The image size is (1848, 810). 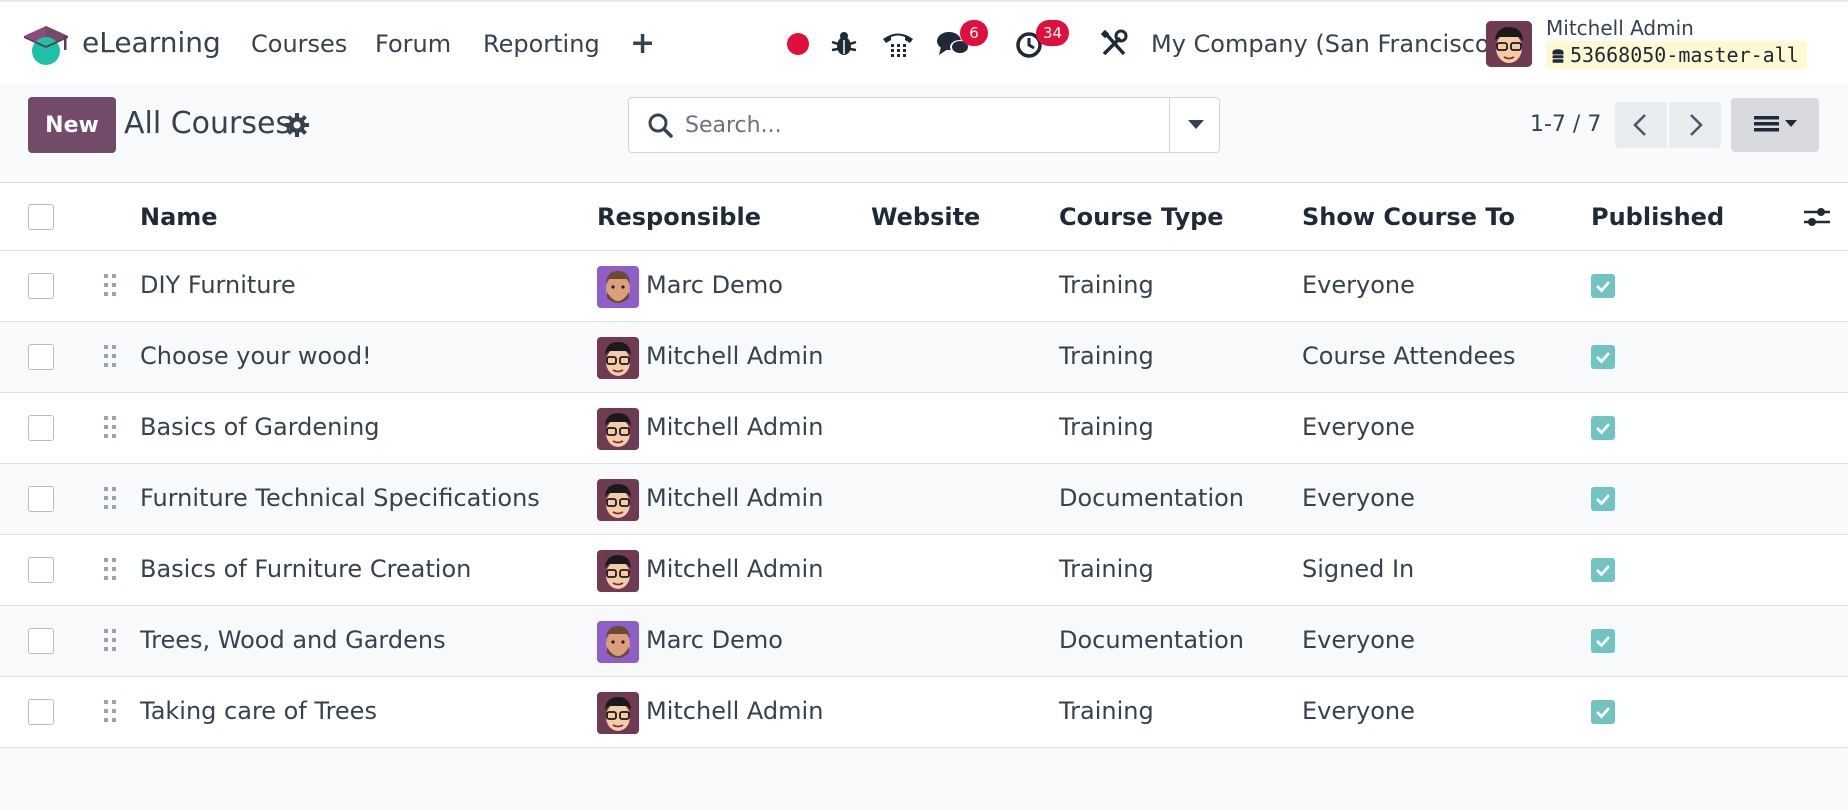 I want to click on list-view-switcher, so click(x=1775, y=125).